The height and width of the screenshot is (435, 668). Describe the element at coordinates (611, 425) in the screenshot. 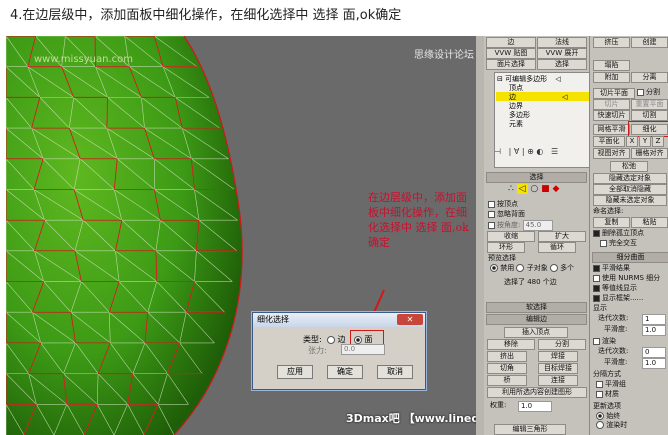

I see `update-when-render: 渲染时` at that location.